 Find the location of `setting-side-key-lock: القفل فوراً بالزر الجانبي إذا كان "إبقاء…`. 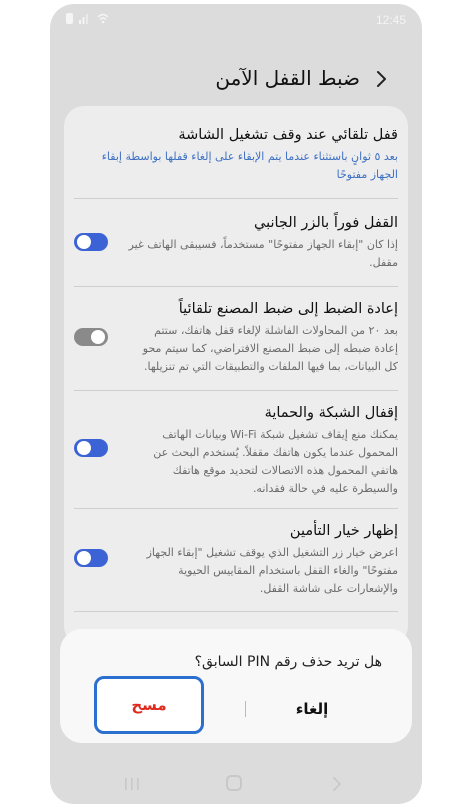

setting-side-key-lock: القفل فوراً بالزر الجانبي إذا كان "إبقاء… is located at coordinates (263, 242).